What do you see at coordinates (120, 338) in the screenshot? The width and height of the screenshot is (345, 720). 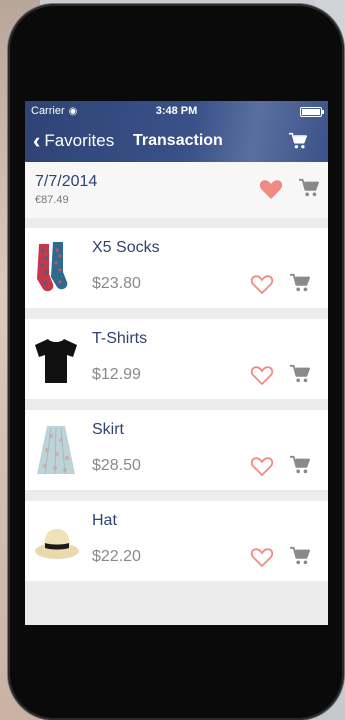 I see `item-name: T-Shirts` at bounding box center [120, 338].